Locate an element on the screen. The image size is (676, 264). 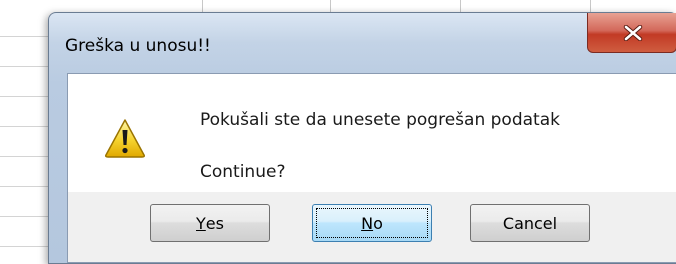
warning-icon is located at coordinates (125, 138).